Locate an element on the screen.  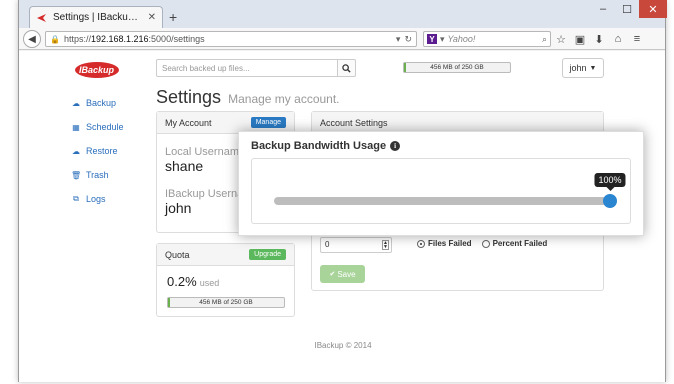
cloud-download-icon: ☁ is located at coordinates (76, 151).